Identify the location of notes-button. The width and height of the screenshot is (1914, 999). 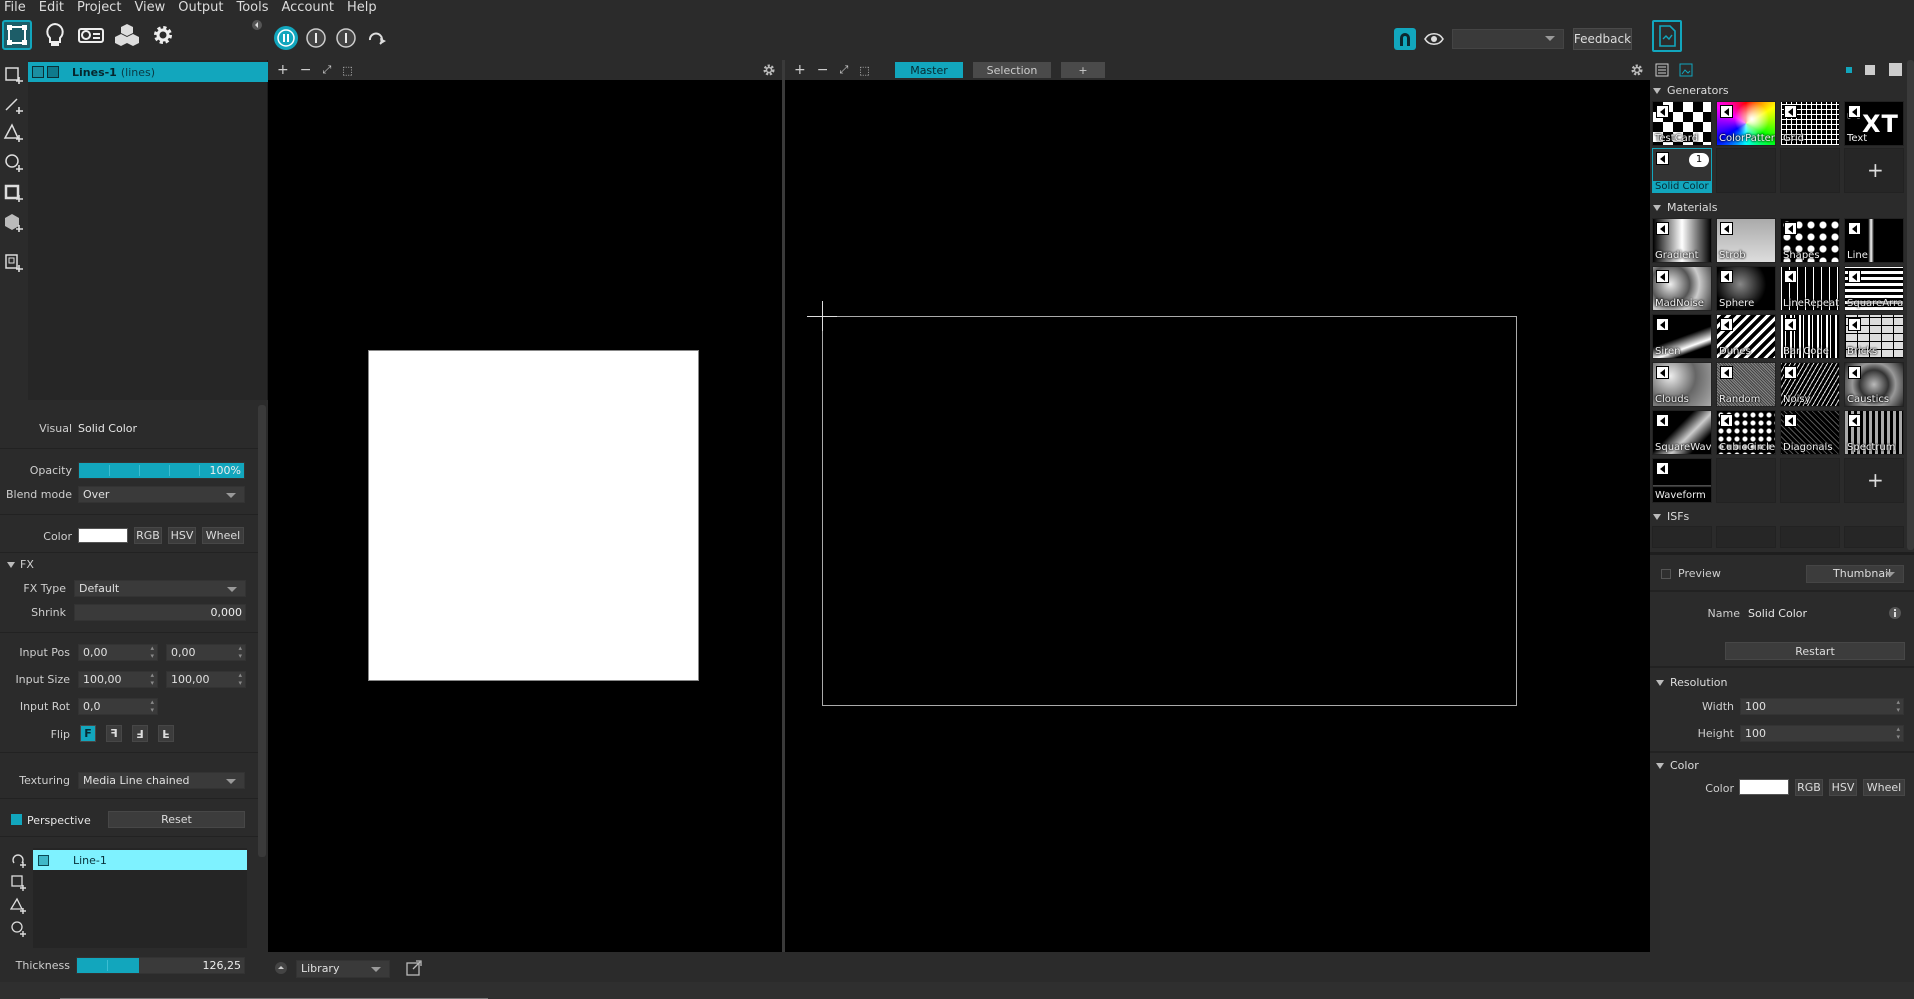
(1667, 36).